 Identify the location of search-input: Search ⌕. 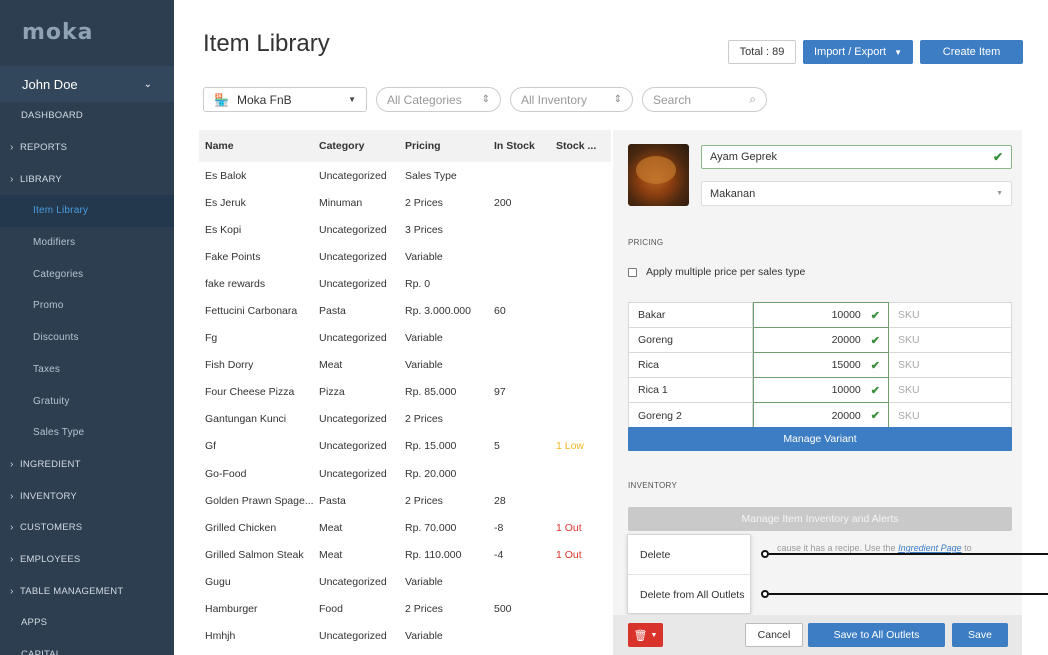
(704, 99).